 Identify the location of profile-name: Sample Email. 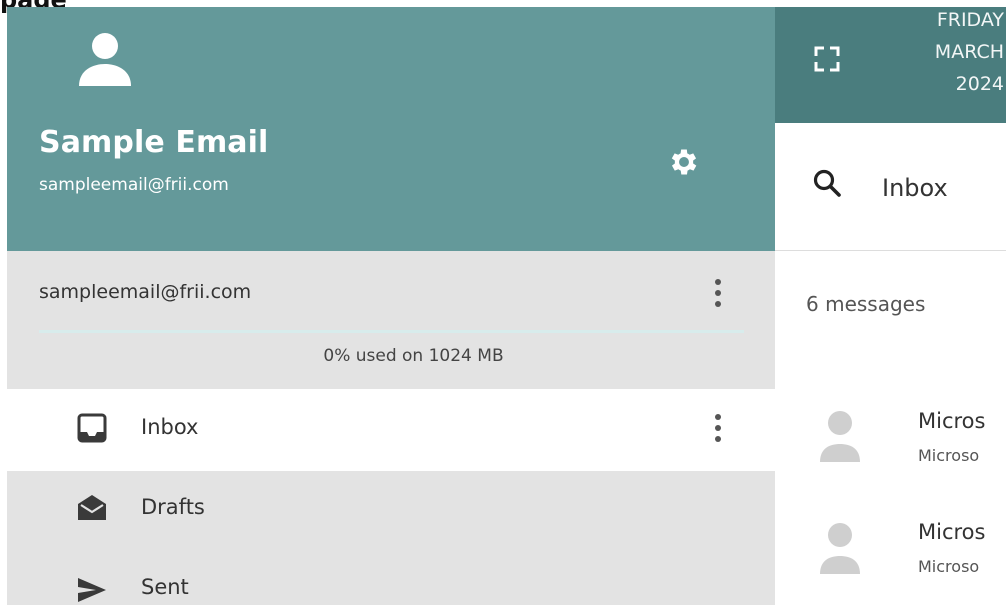
(154, 142).